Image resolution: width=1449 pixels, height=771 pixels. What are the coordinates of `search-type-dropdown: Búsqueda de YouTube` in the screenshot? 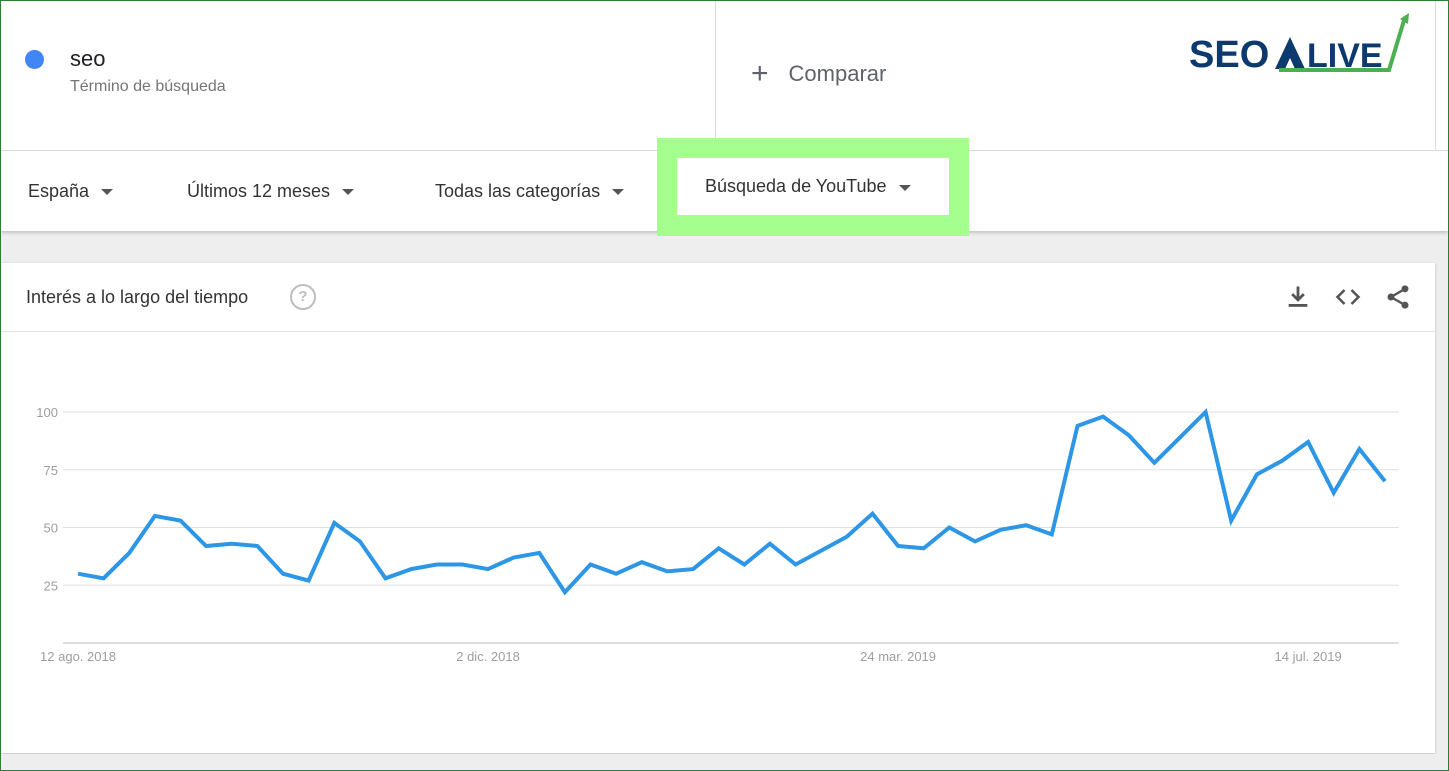 It's located at (813, 186).